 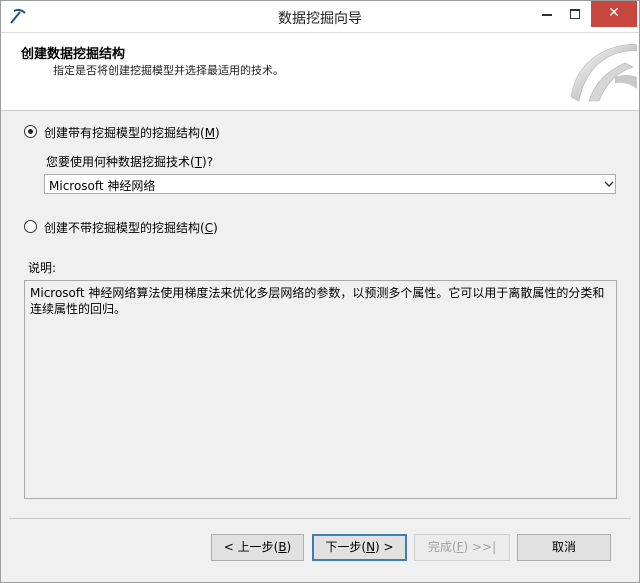 I want to click on page-title: 创建数据挖掘结构, so click(x=73, y=54).